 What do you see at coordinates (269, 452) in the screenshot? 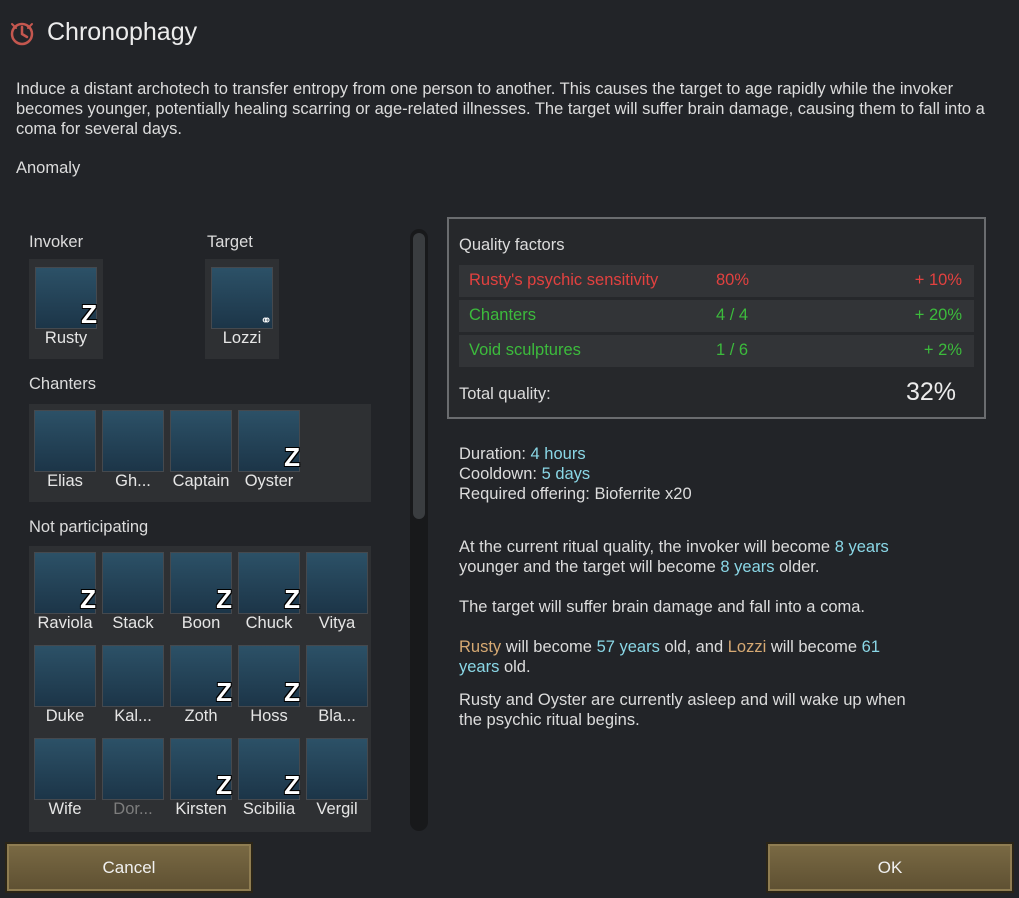
I see `pawn-slot: Z Oyster` at bounding box center [269, 452].